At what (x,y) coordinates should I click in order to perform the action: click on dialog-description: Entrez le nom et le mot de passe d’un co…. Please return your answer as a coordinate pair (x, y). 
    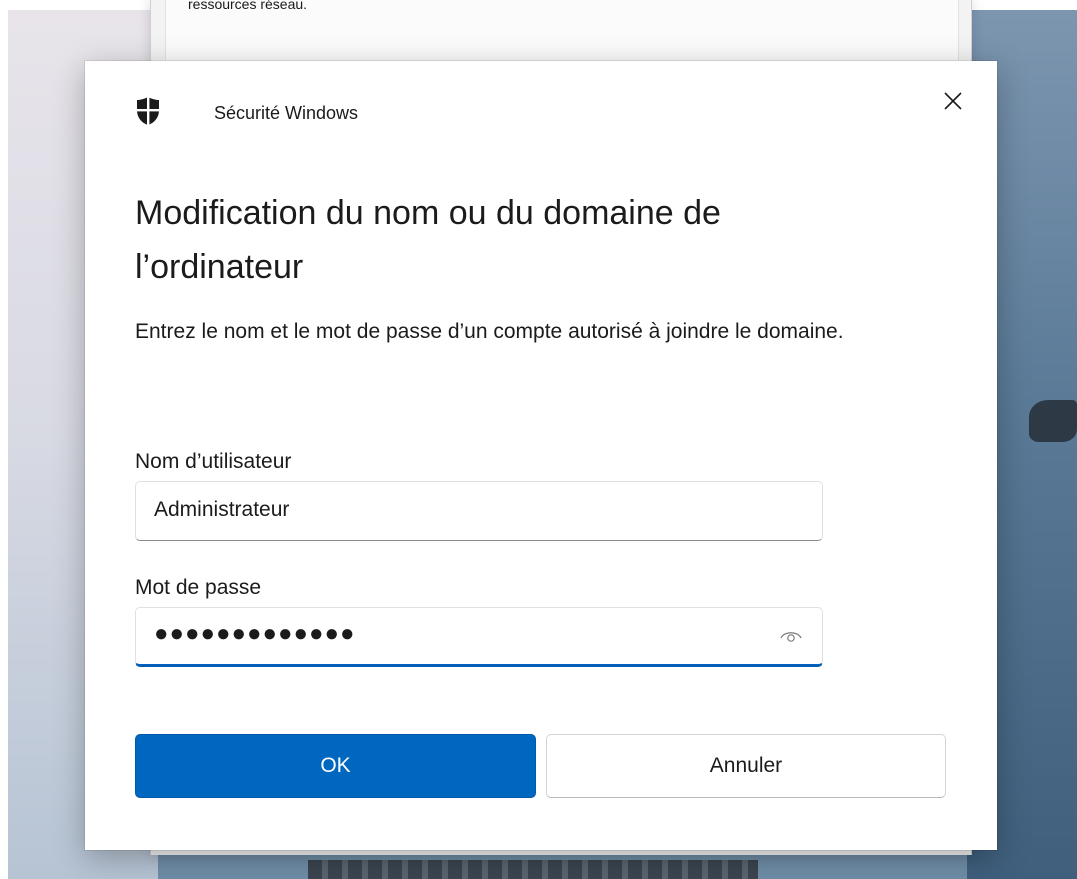
    Looking at the image, I should click on (489, 331).